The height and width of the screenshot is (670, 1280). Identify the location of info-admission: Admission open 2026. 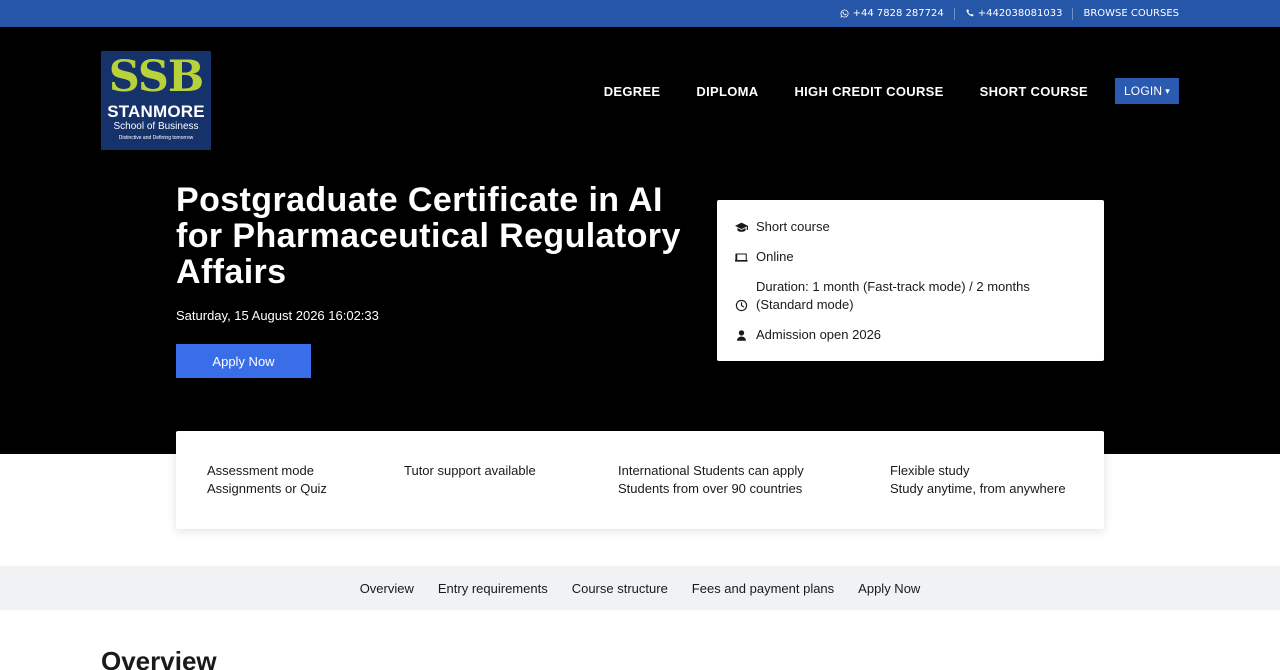
(910, 335).